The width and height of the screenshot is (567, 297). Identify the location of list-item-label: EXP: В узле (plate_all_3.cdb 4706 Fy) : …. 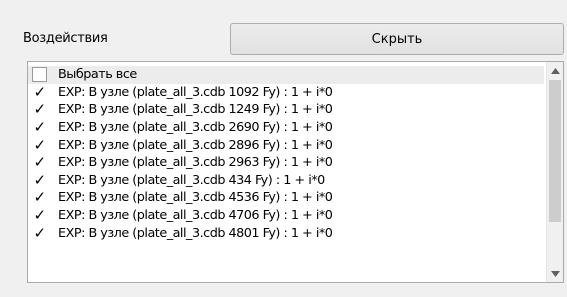
(195, 216).